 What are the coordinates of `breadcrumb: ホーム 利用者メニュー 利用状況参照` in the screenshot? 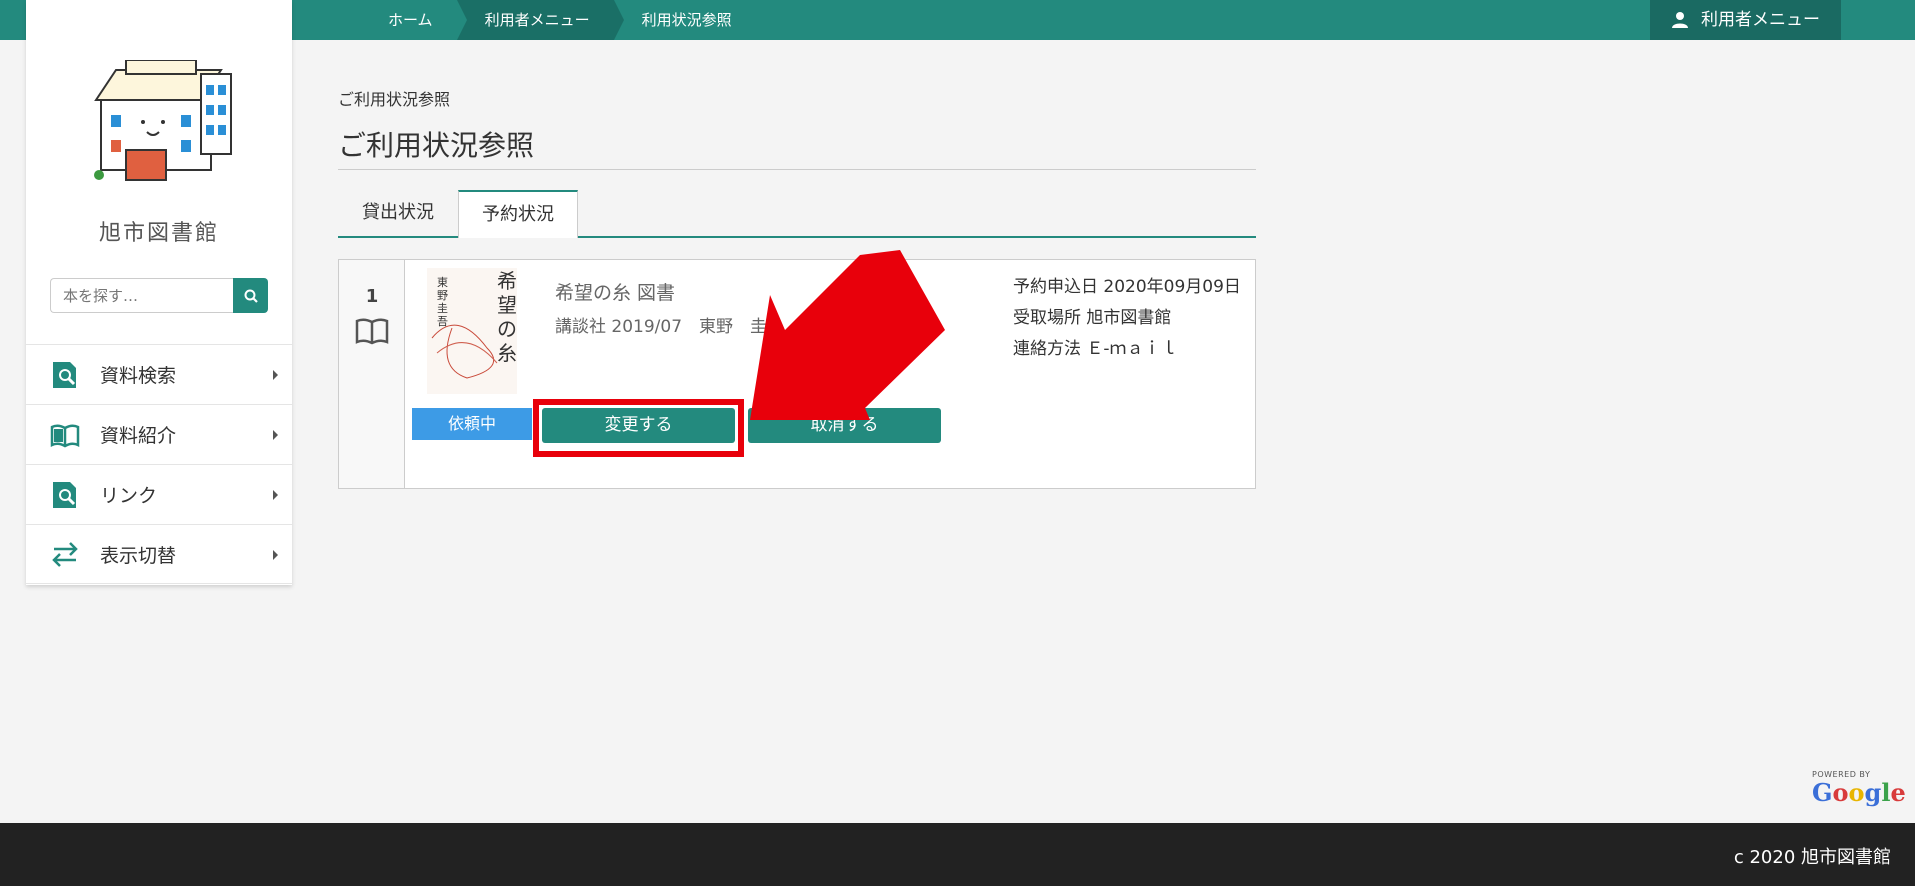 It's located at (558, 20).